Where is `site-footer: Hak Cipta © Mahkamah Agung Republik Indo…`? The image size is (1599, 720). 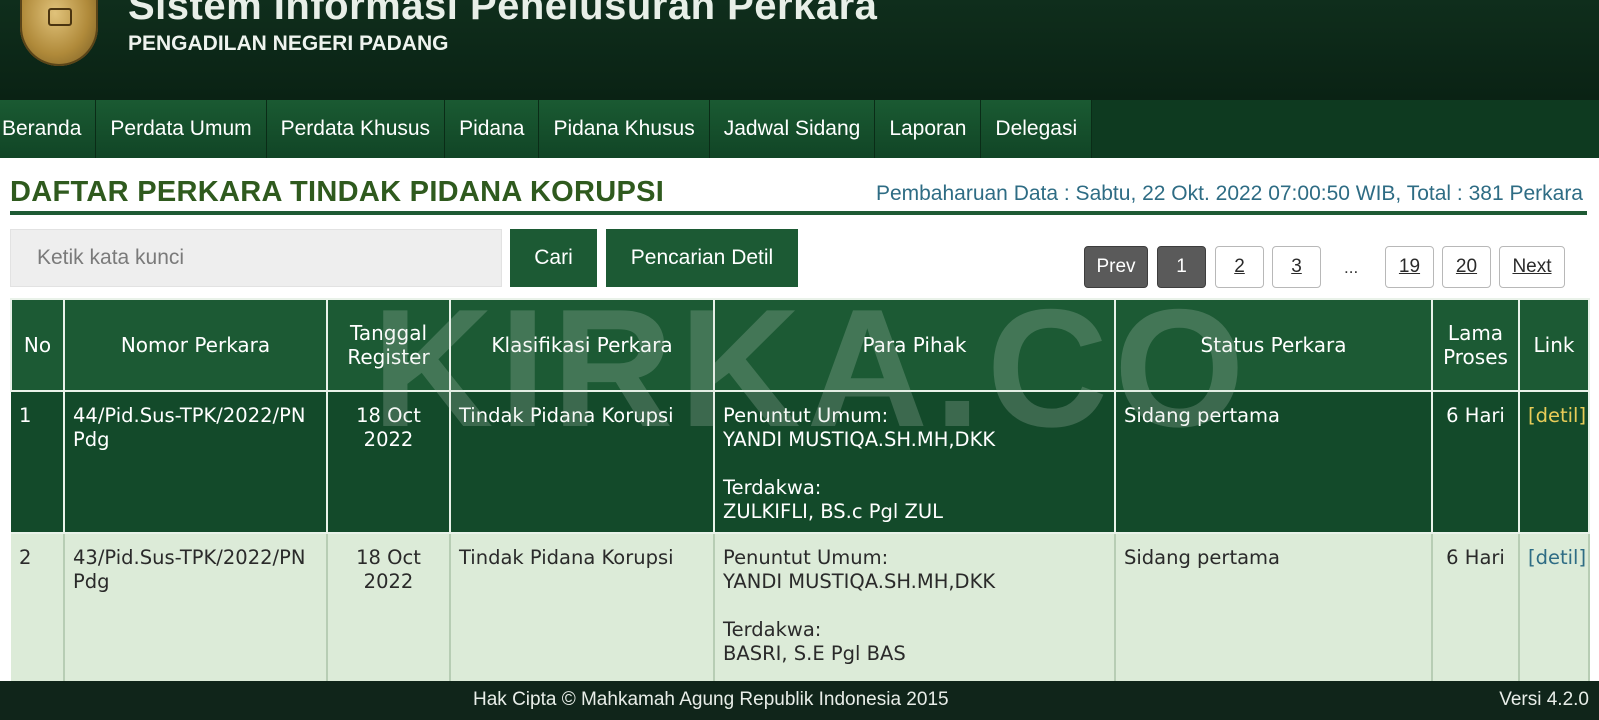
site-footer: Hak Cipta © Mahkamah Agung Republik Indo… is located at coordinates (799, 700).